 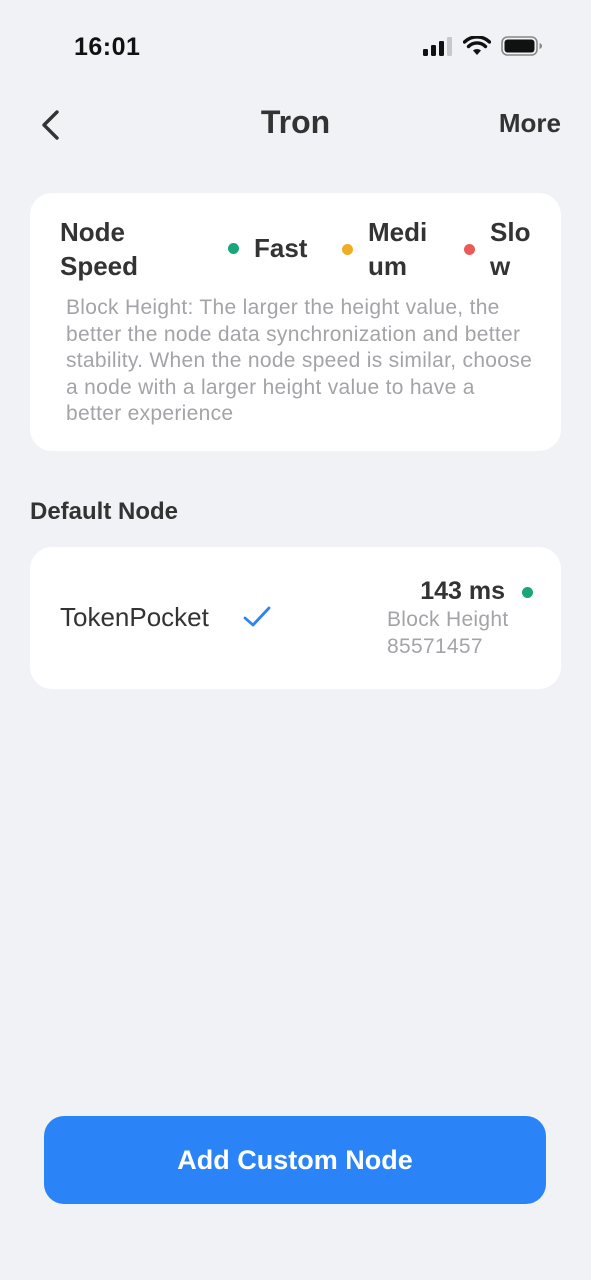 I want to click on checkmark-icon, so click(x=257, y=616).